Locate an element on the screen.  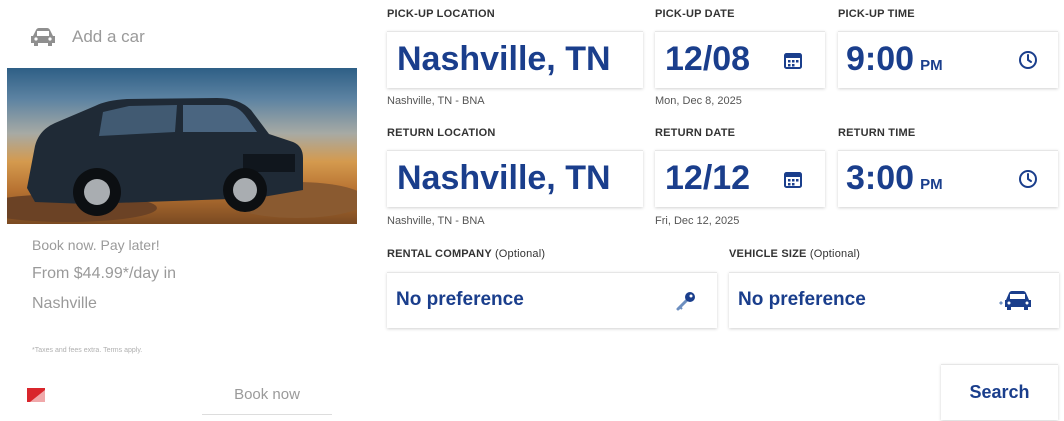
search-button-label: Search is located at coordinates (999, 392).